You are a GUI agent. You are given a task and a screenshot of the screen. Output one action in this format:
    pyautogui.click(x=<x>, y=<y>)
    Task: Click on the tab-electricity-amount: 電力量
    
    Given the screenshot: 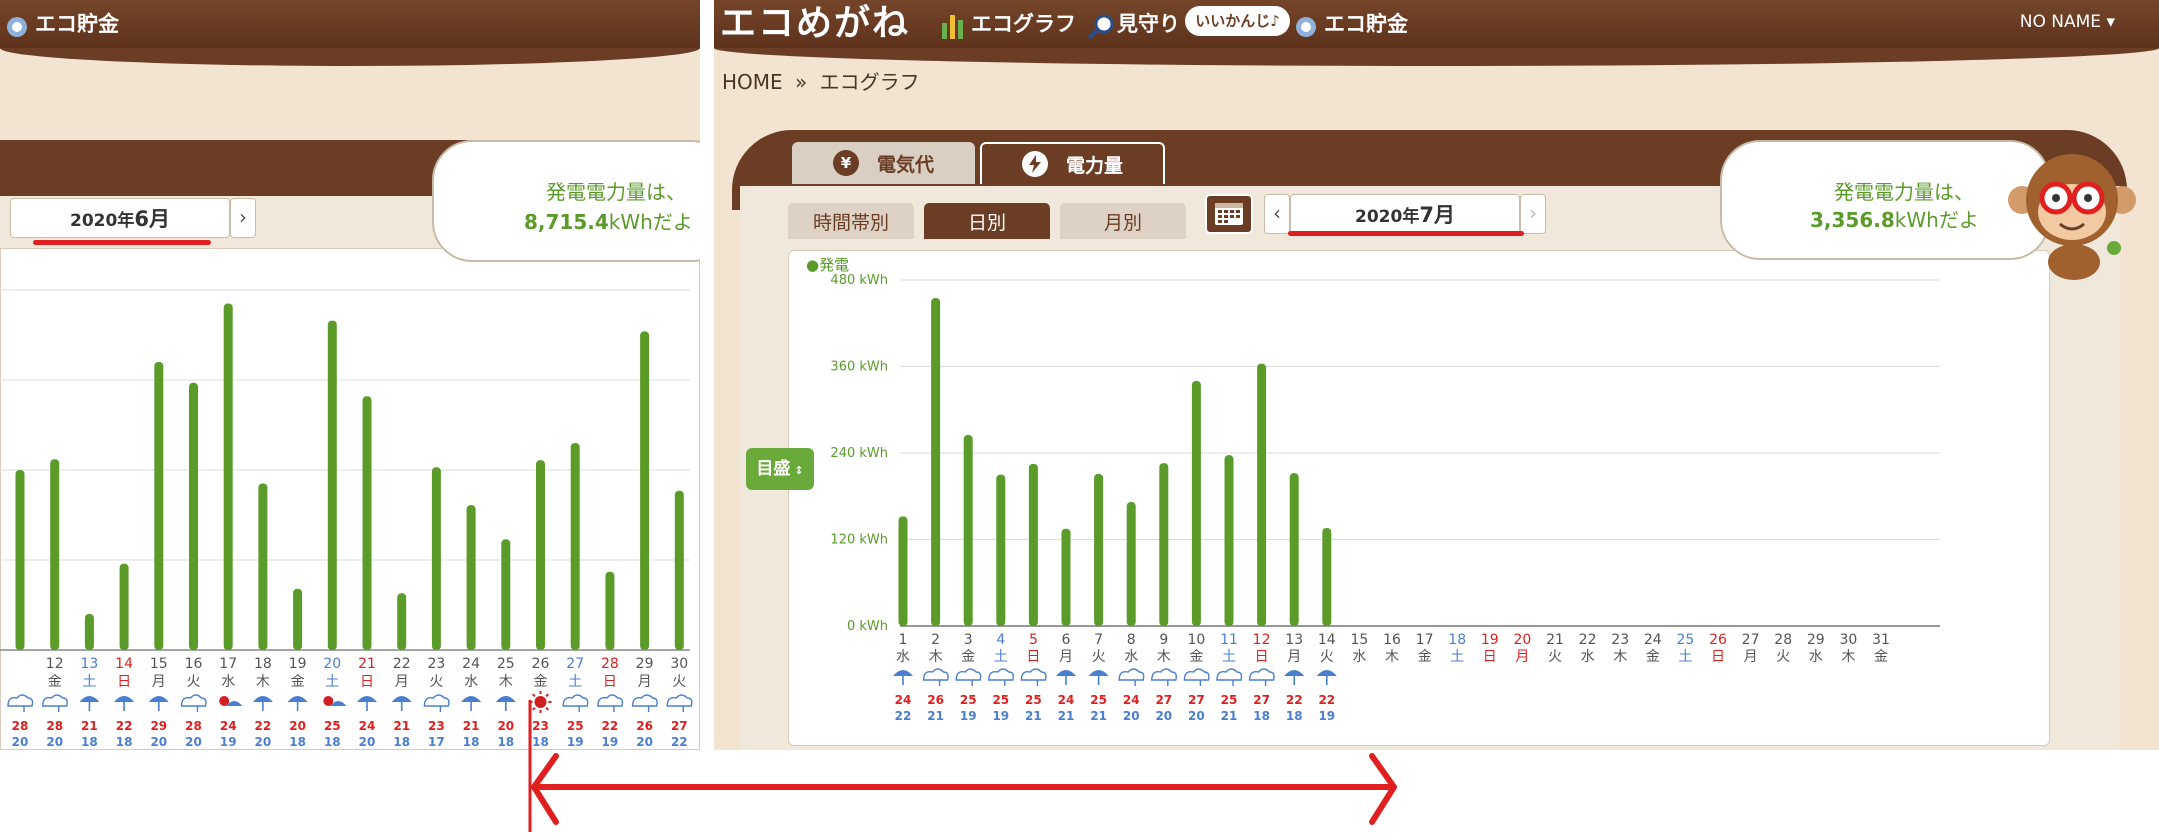 What is the action you would take?
    pyautogui.click(x=1072, y=163)
    